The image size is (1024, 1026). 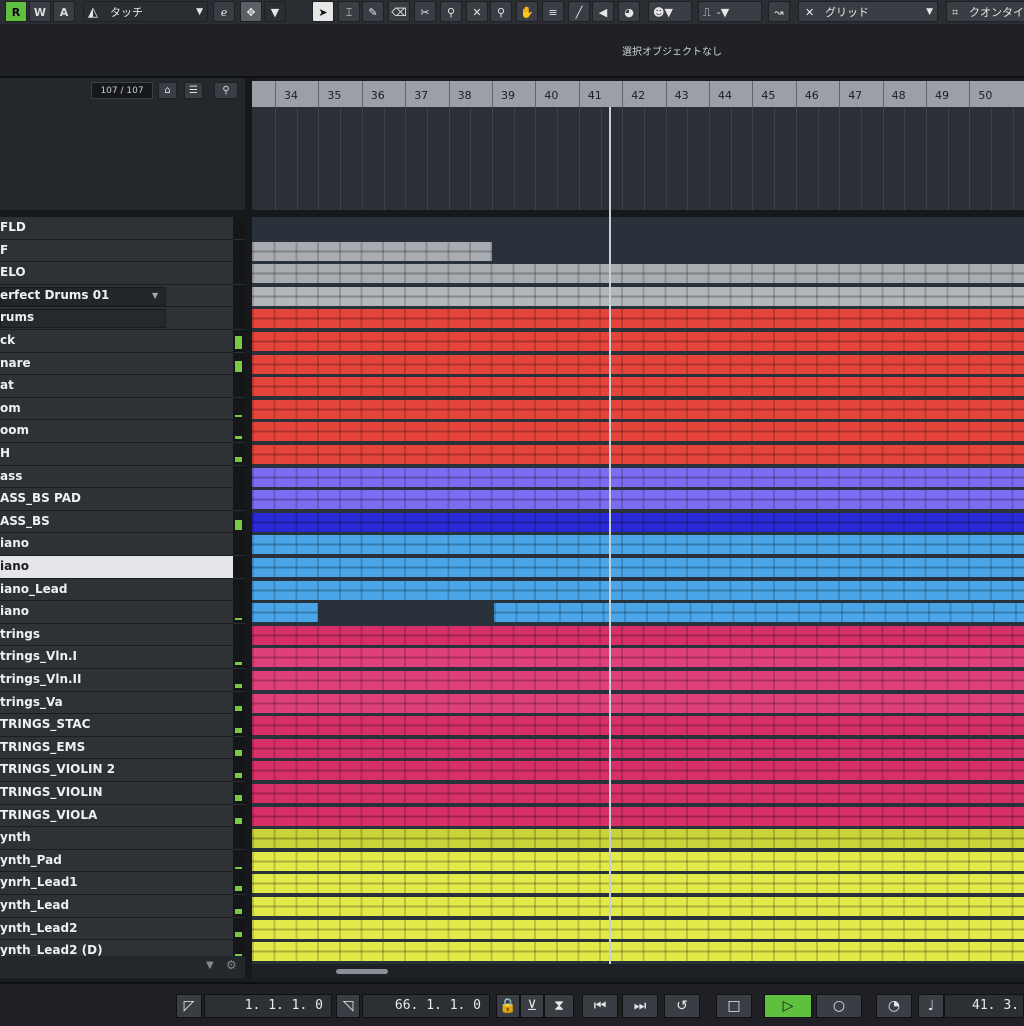 I want to click on snap-dropdown: ▼, so click(x=275, y=11).